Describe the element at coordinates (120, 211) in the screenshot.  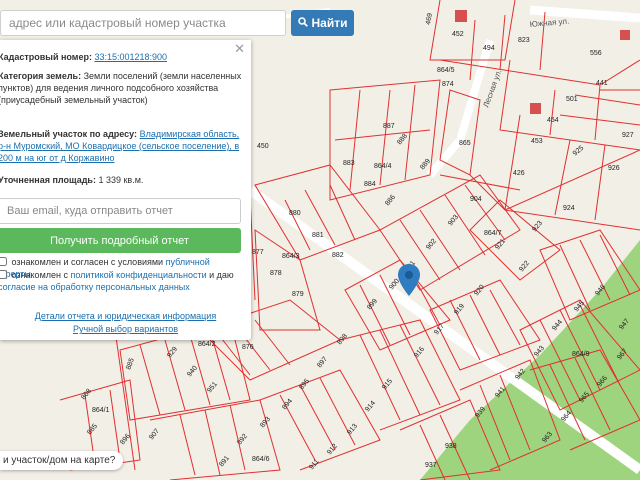
I see `email-field` at that location.